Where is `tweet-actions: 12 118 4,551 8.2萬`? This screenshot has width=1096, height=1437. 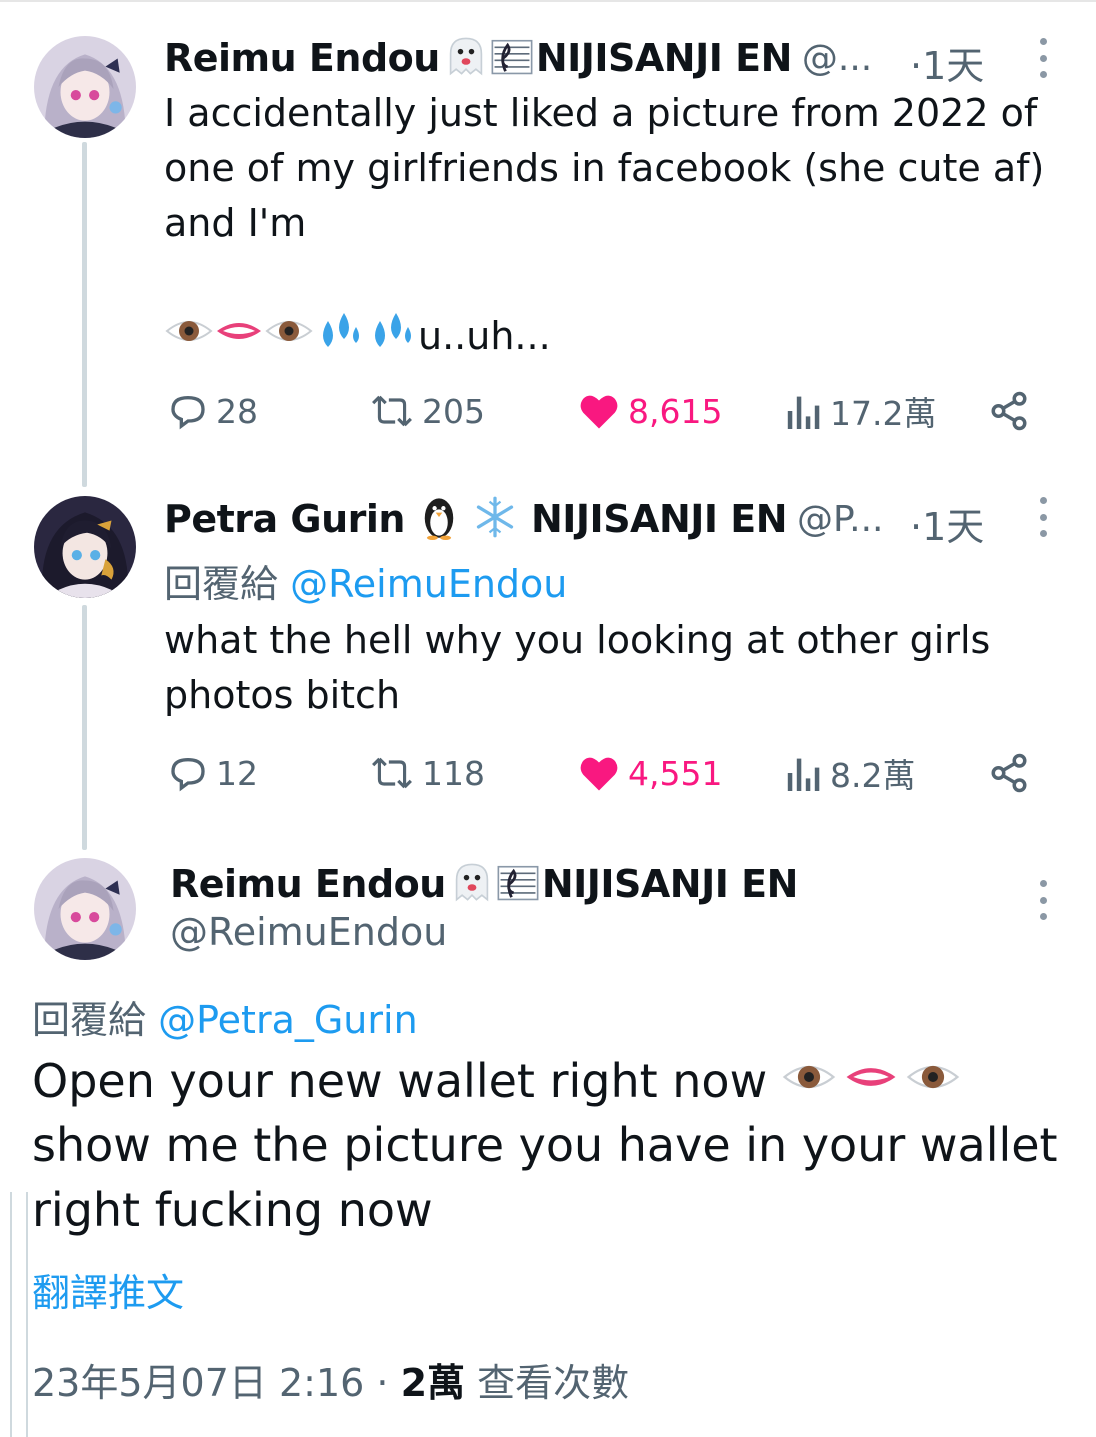
tweet-actions: 12 118 4,551 8.2萬 is located at coordinates (604, 773).